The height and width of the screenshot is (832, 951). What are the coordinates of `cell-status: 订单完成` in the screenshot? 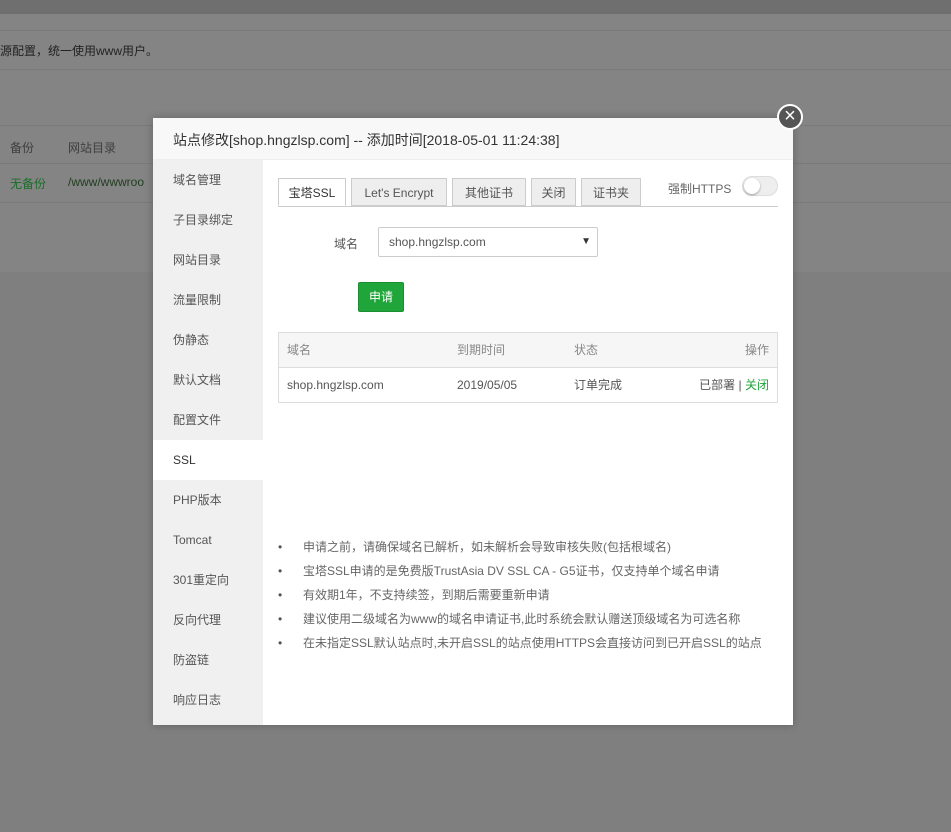 It's located at (598, 385).